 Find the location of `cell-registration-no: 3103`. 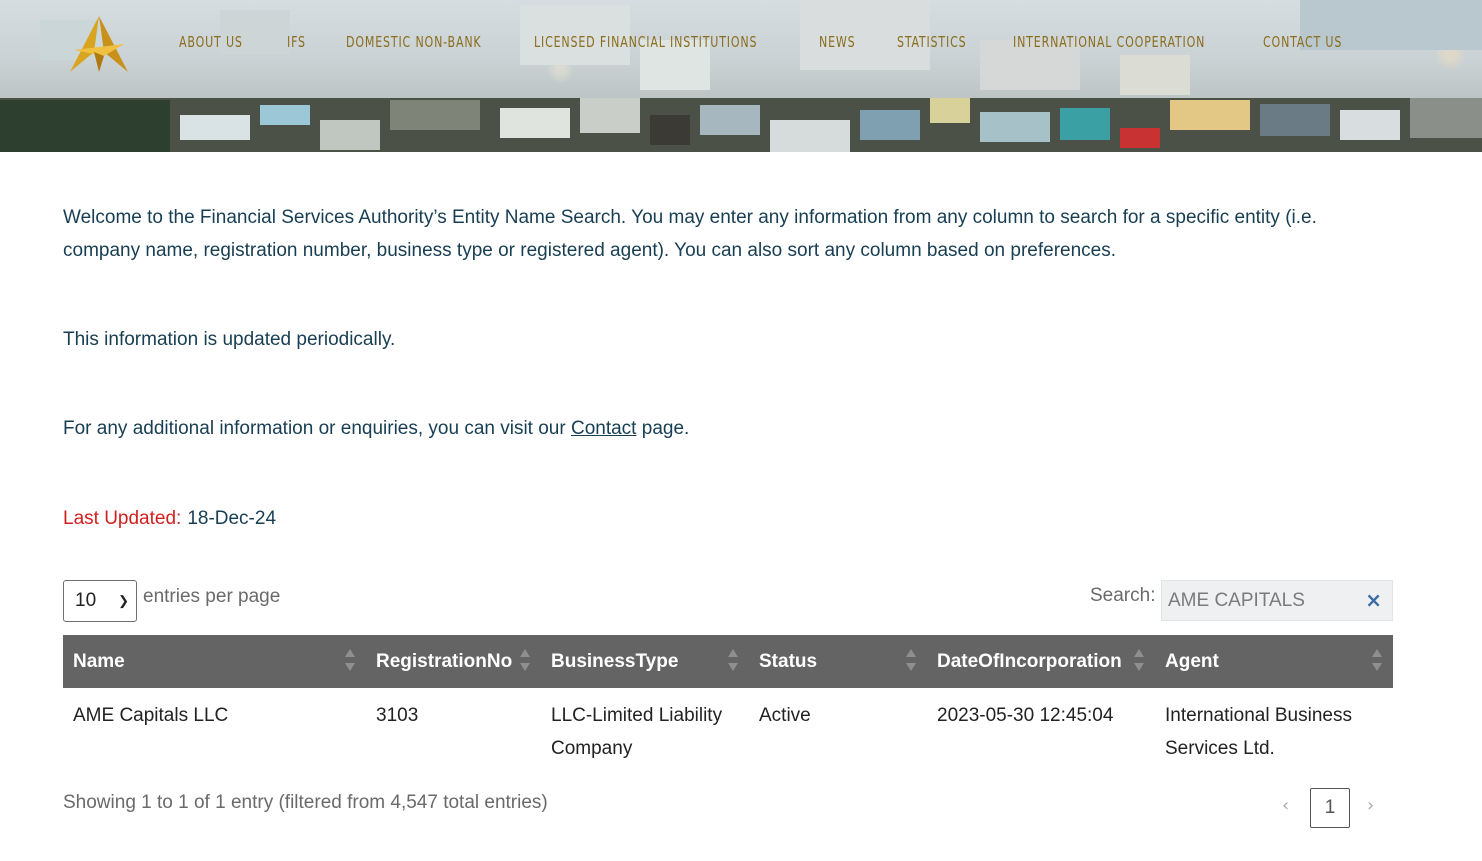

cell-registration-no: 3103 is located at coordinates (397, 715).